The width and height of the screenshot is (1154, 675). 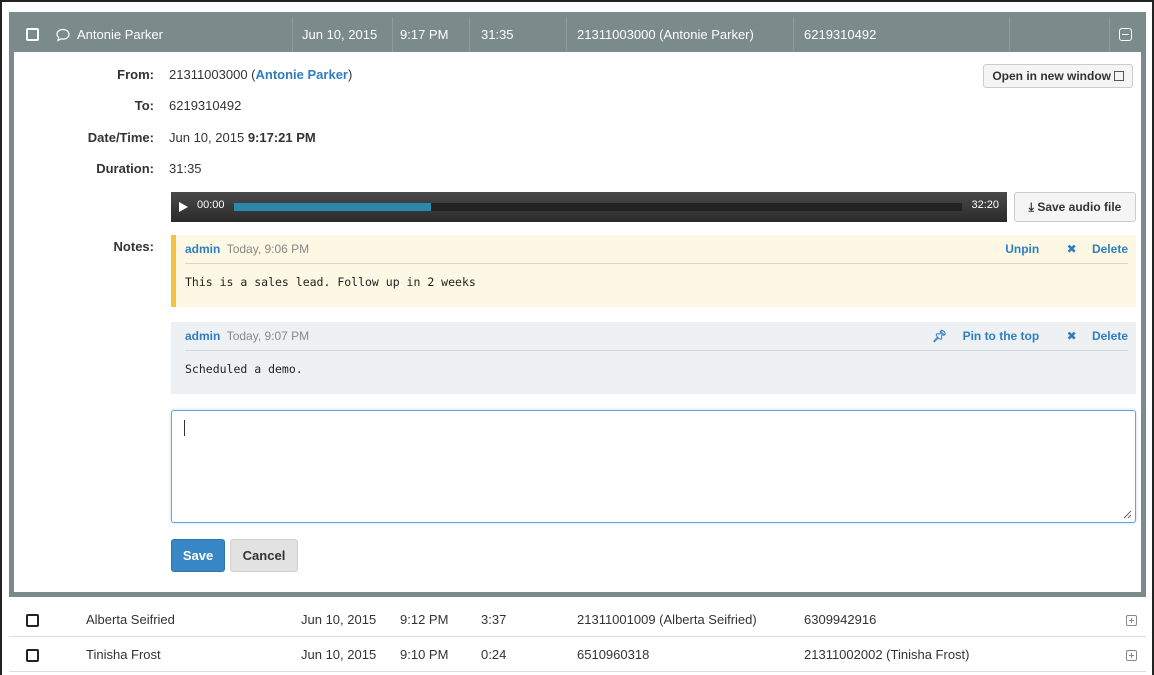 What do you see at coordinates (1051, 76) in the screenshot?
I see `open-in-new-window-label: Open in new window` at bounding box center [1051, 76].